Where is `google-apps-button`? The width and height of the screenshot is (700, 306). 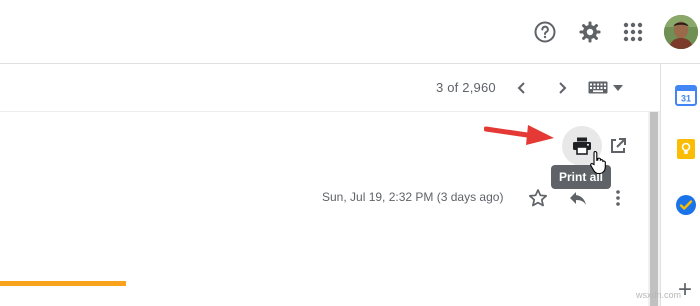 google-apps-button is located at coordinates (633, 32).